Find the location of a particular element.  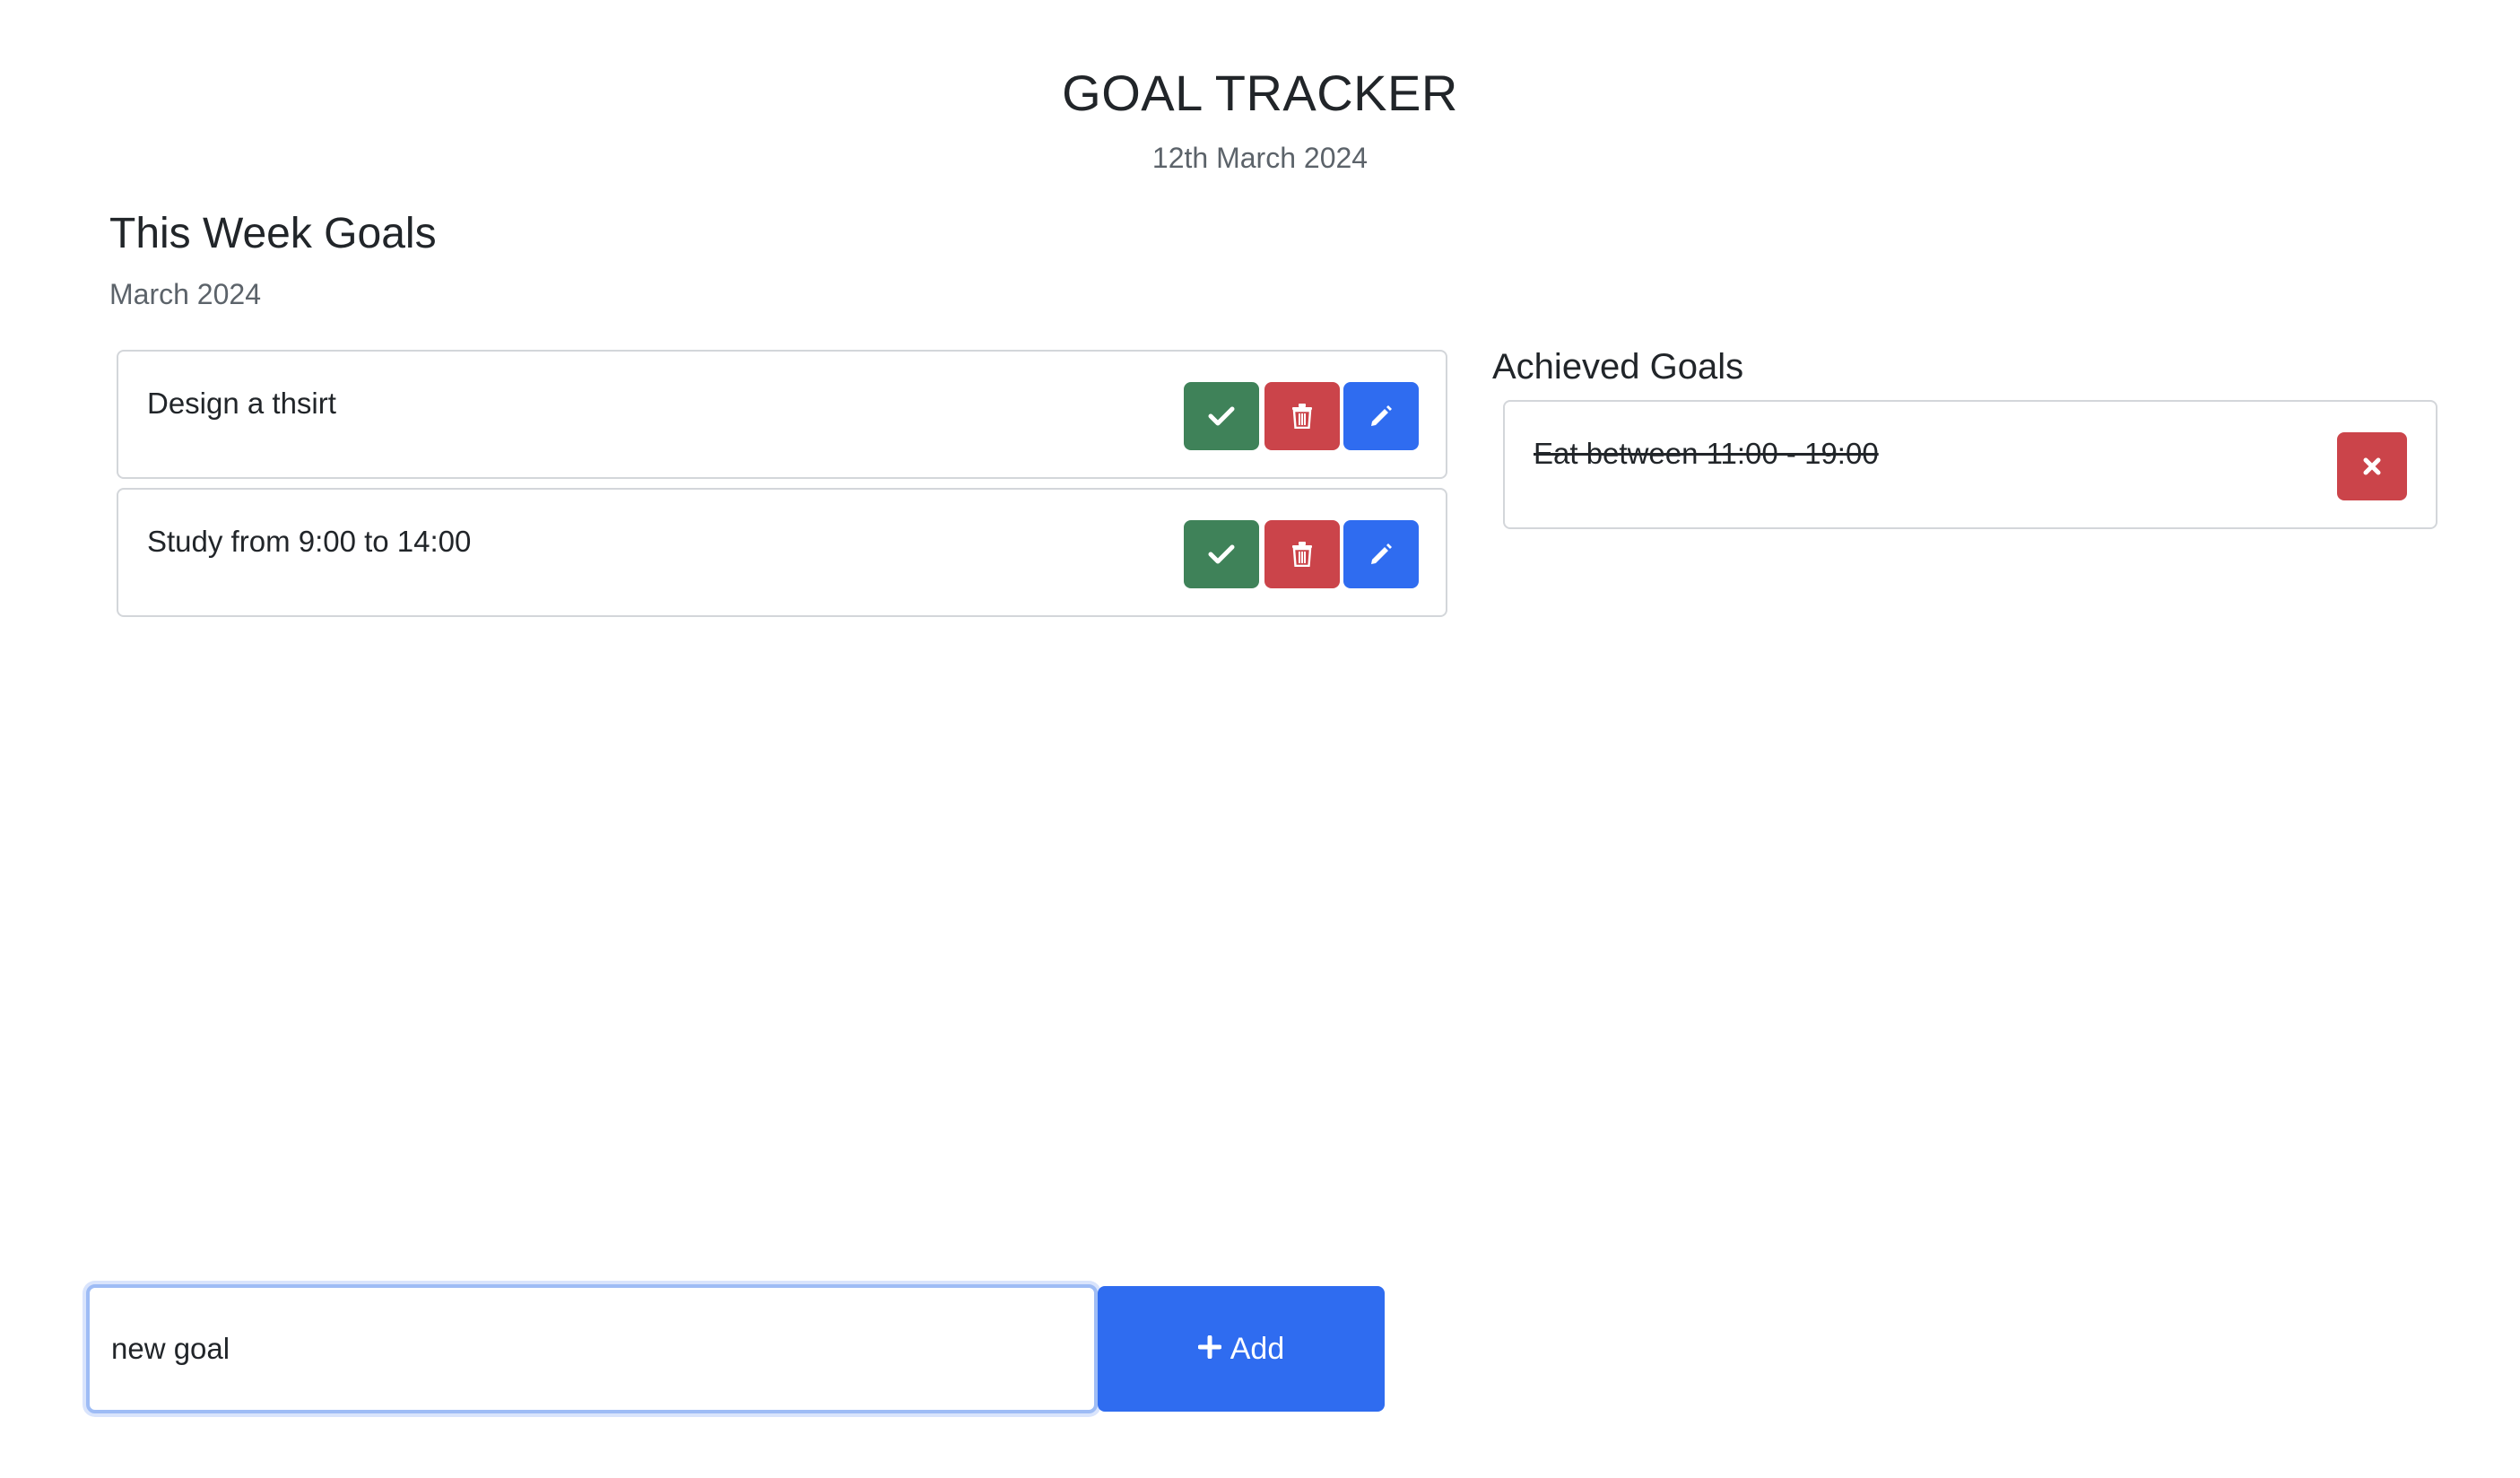

remove-achieved-button is located at coordinates (2372, 466).